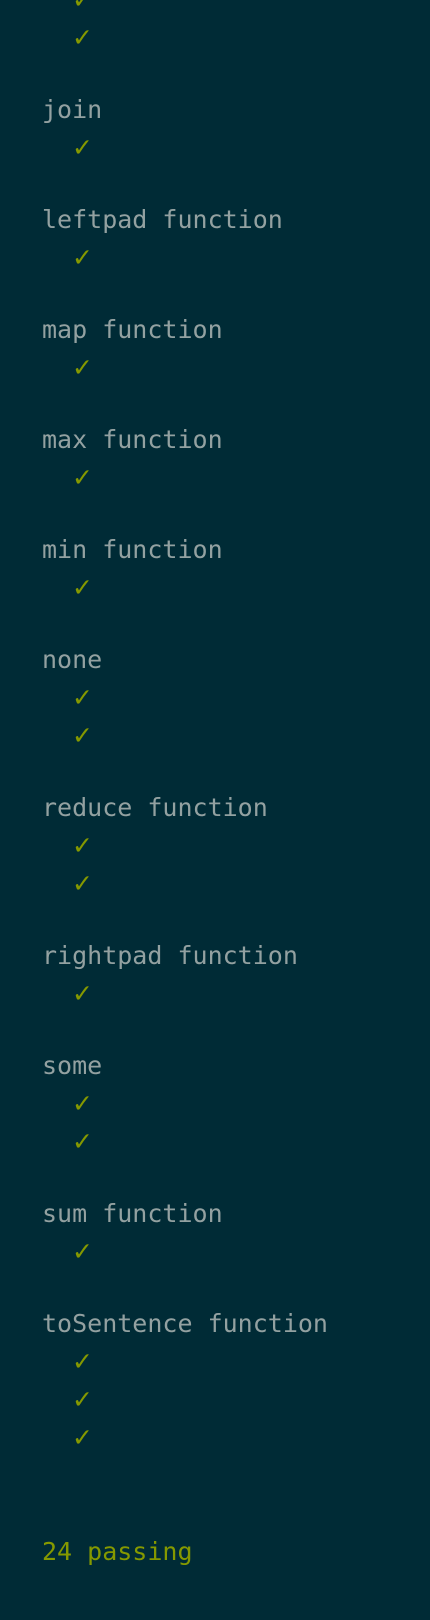 The width and height of the screenshot is (430, 1620). I want to click on suite-title: leftpad function, so click(162, 219).